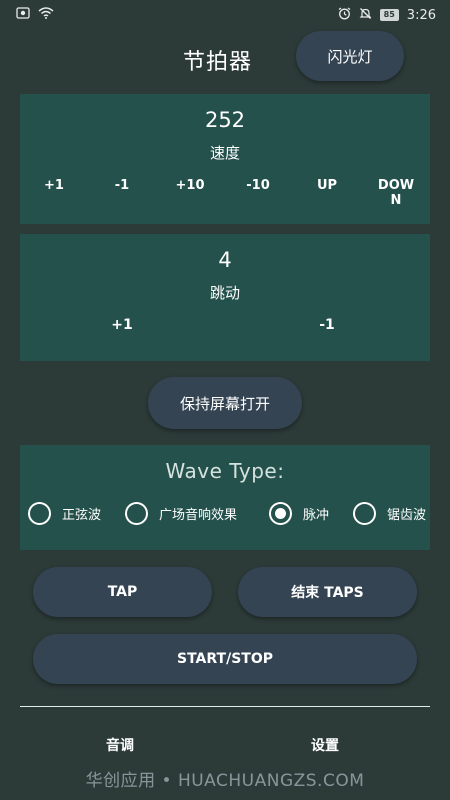 The width and height of the screenshot is (450, 800). What do you see at coordinates (327, 185) in the screenshot?
I see `speed-up-button: UP` at bounding box center [327, 185].